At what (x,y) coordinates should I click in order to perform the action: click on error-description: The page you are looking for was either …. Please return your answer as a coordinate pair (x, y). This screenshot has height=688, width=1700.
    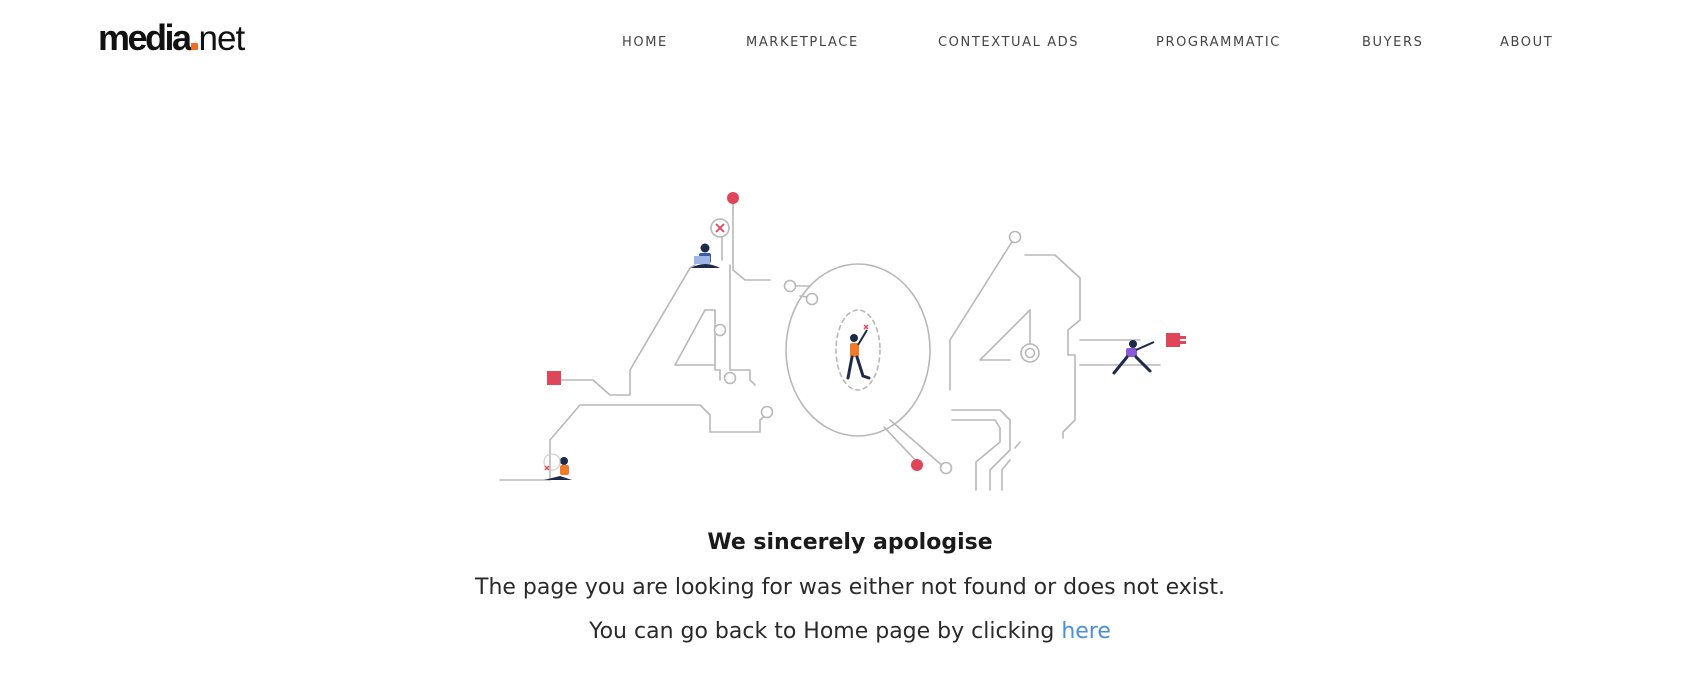
    Looking at the image, I should click on (850, 587).